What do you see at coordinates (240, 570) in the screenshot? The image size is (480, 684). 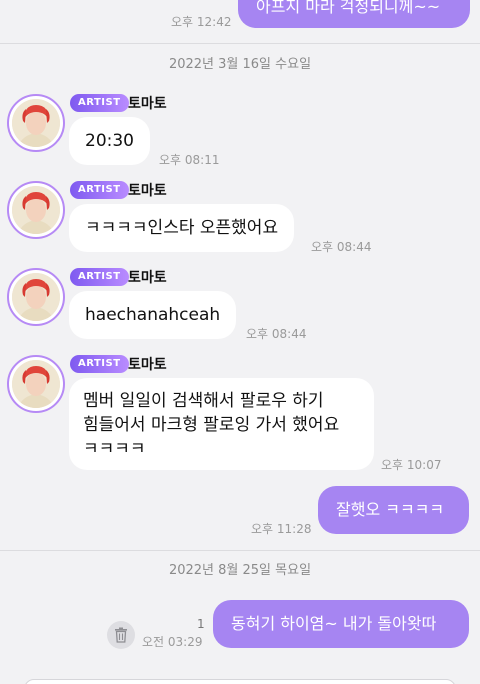 I see `date-divider: 2022년 8월 25일 목요일` at bounding box center [240, 570].